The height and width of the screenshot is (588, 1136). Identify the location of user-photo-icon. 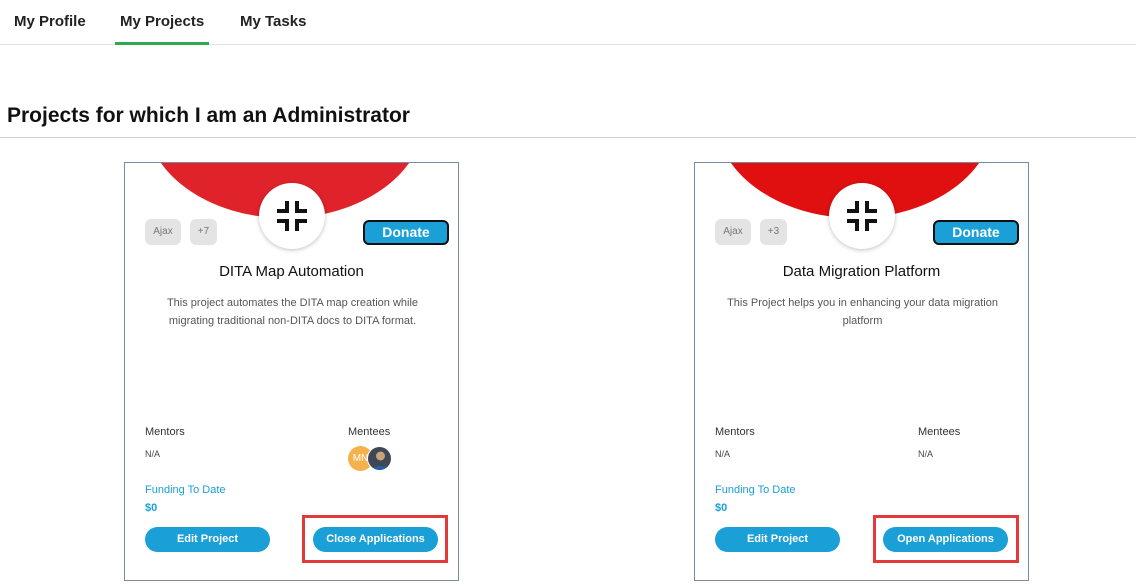
(380, 460).